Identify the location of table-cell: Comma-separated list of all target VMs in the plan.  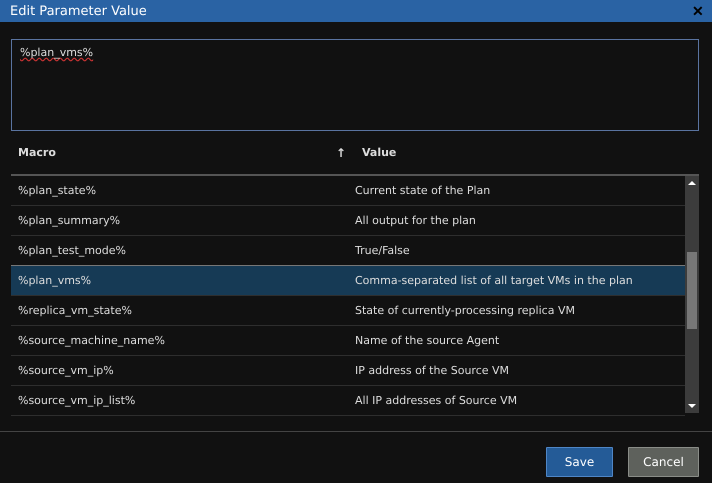
(494, 280).